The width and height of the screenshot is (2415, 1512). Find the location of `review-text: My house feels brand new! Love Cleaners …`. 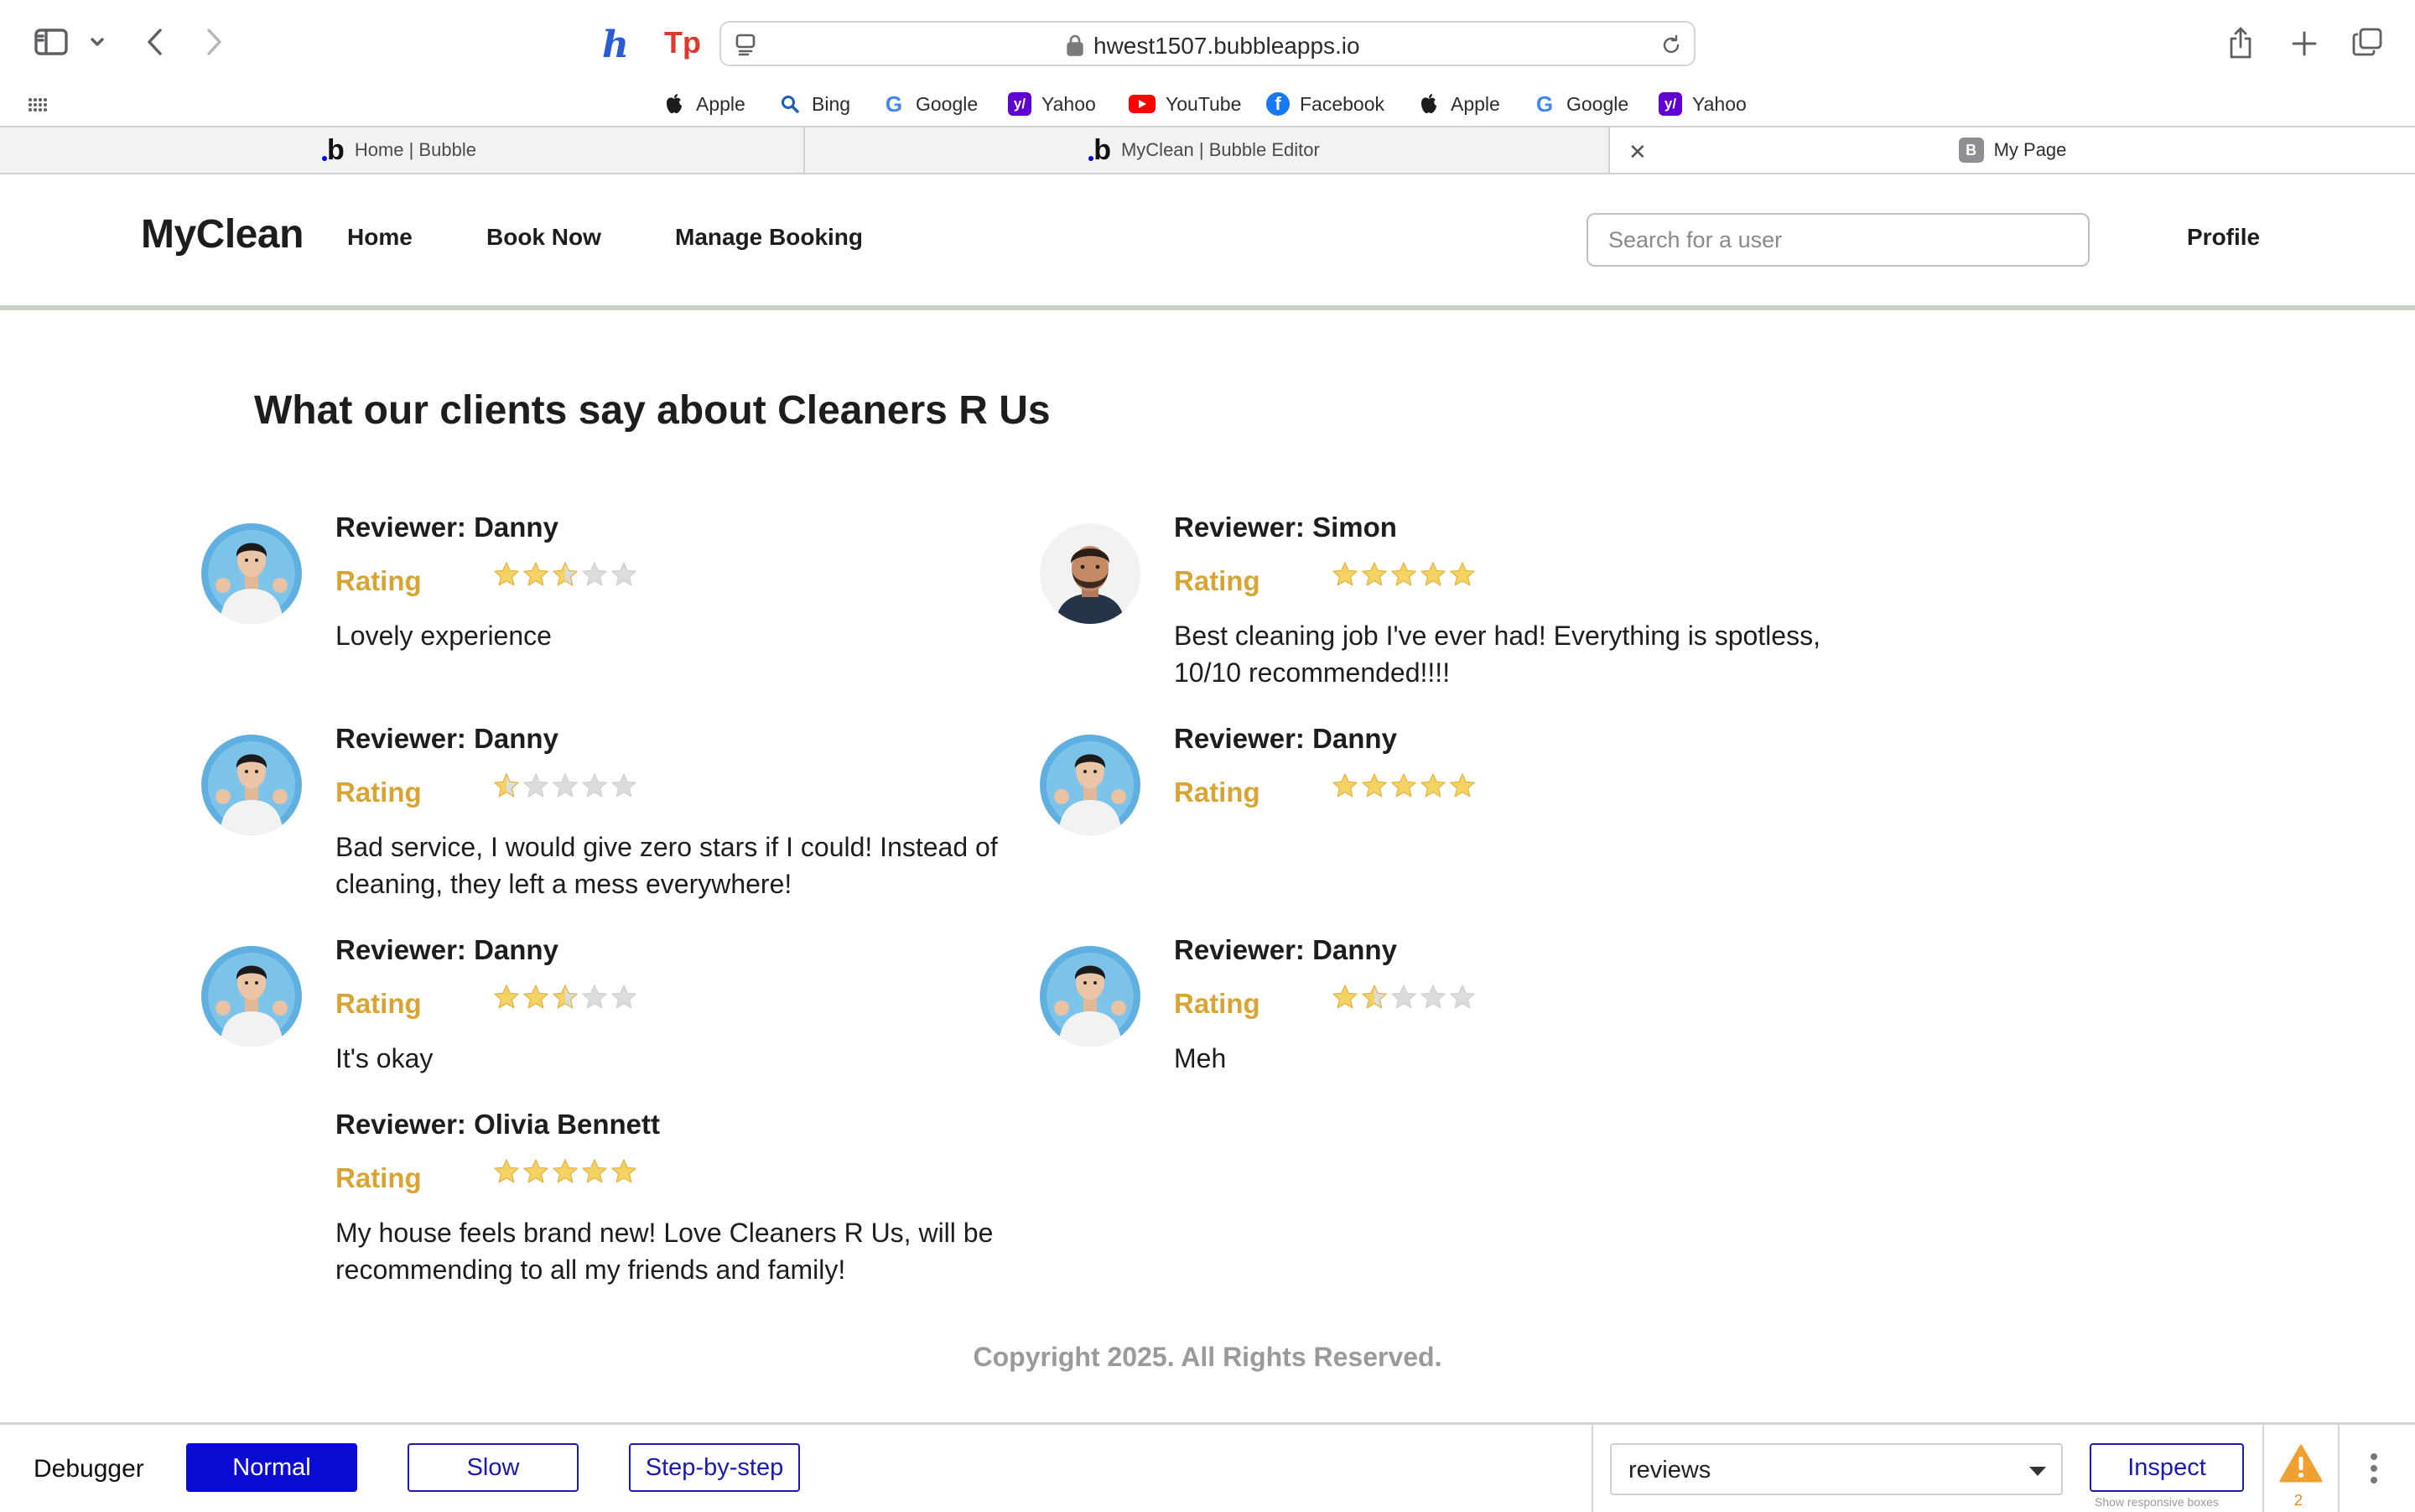

review-text: My house feels brand new! Love Cleaners … is located at coordinates (664, 1251).